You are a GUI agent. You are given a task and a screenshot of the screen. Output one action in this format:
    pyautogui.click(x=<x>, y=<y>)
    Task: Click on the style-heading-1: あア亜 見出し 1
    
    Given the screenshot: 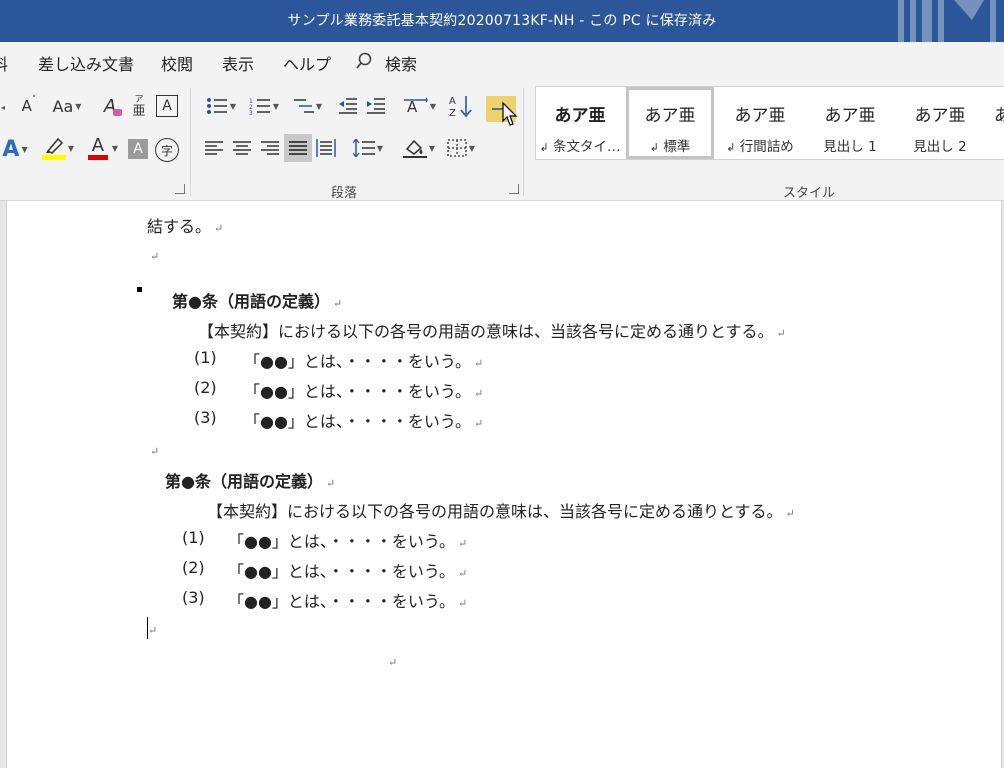 What is the action you would take?
    pyautogui.click(x=850, y=123)
    